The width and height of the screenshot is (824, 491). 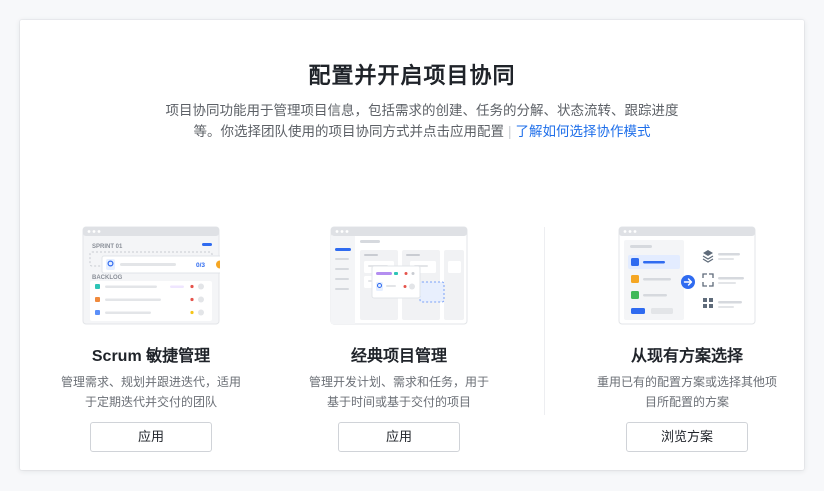 What do you see at coordinates (544, 321) in the screenshot?
I see `option-divider` at bounding box center [544, 321].